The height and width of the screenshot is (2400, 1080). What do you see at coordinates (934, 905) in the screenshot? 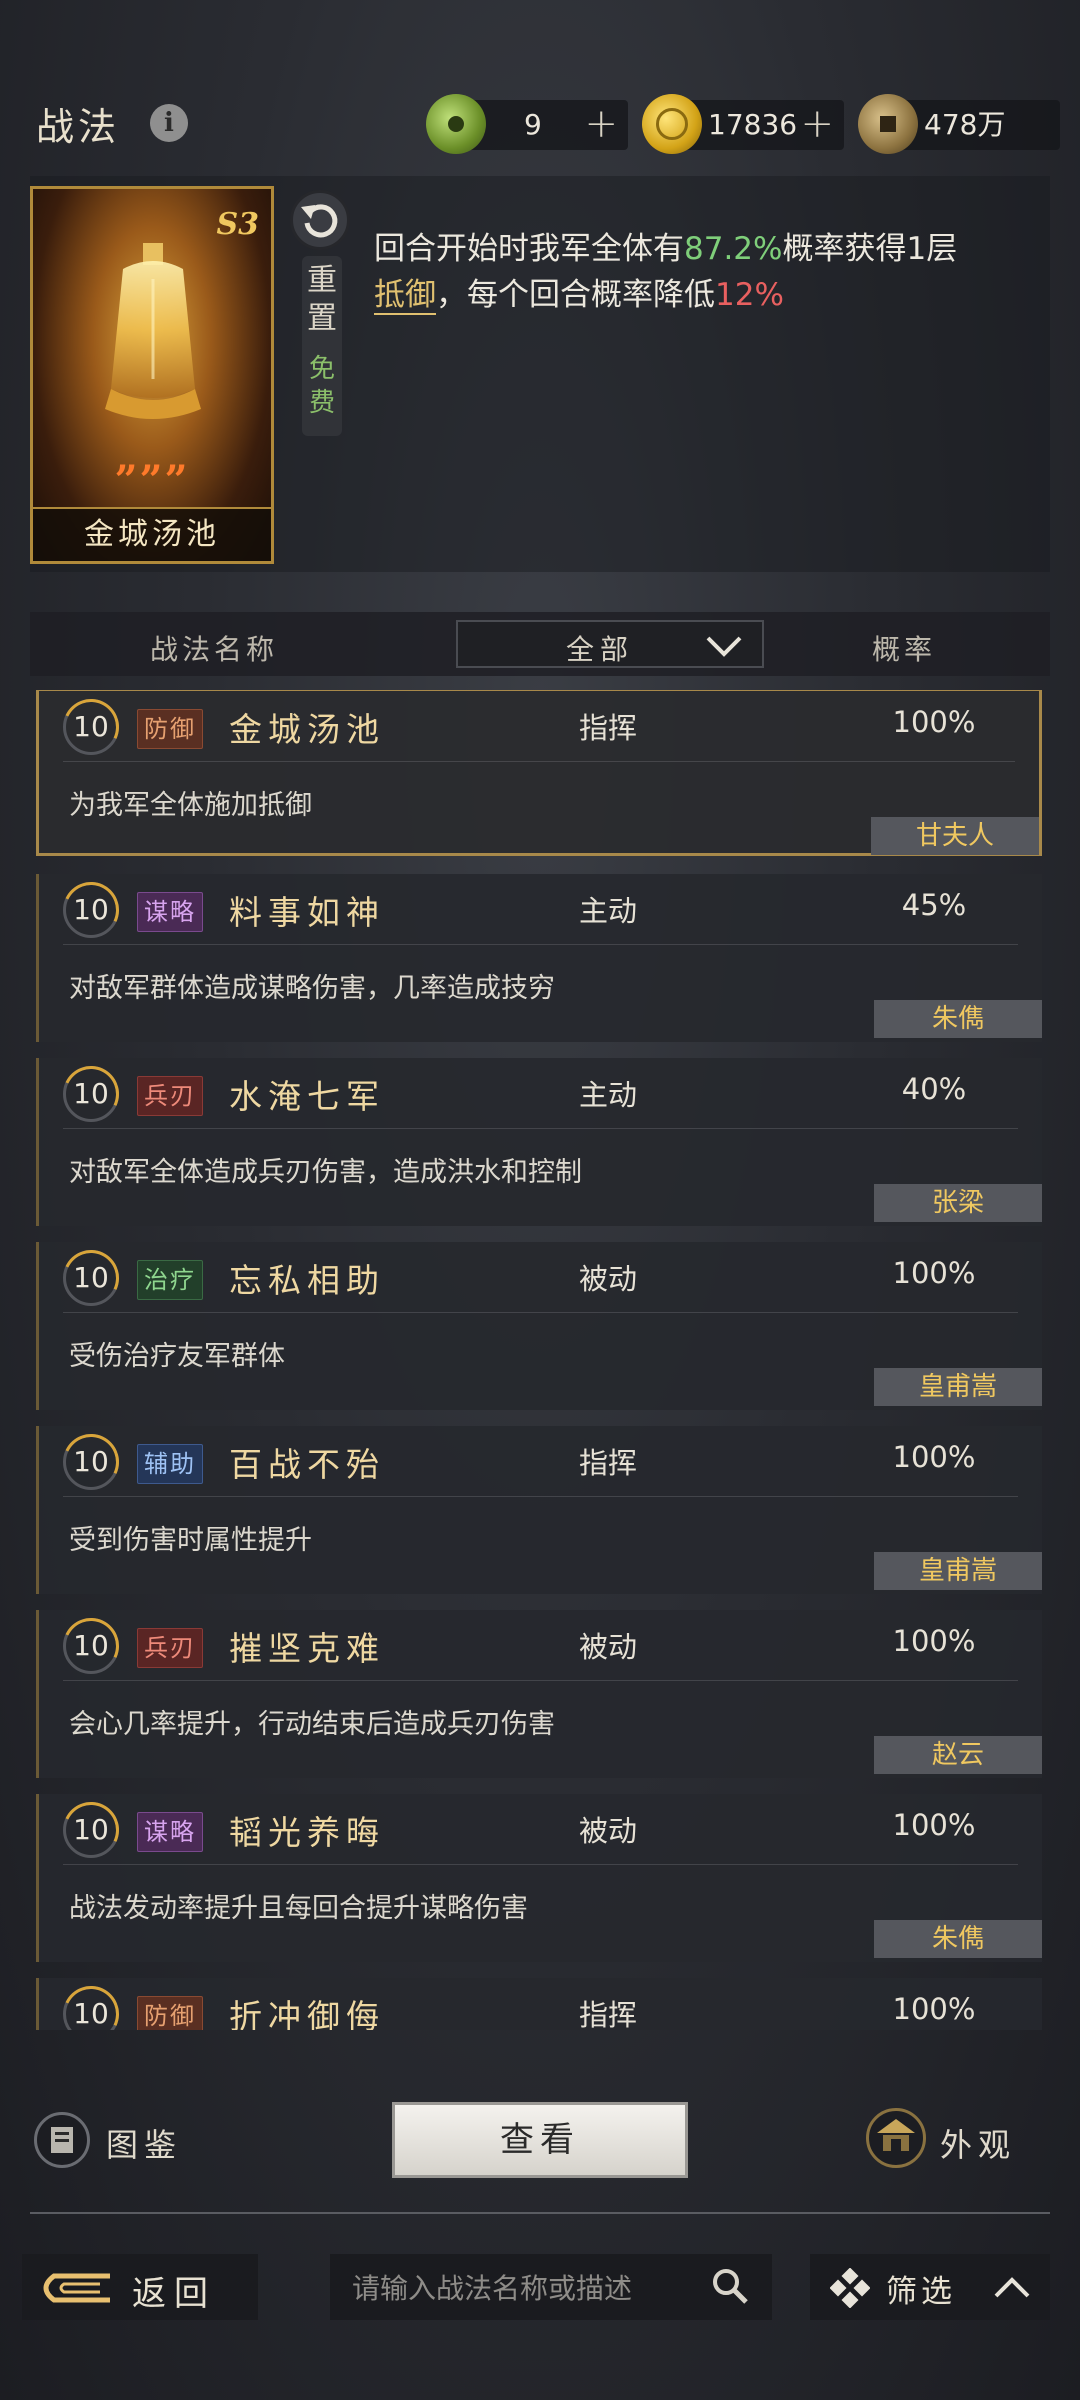
I see `skill-rate: 45%` at bounding box center [934, 905].